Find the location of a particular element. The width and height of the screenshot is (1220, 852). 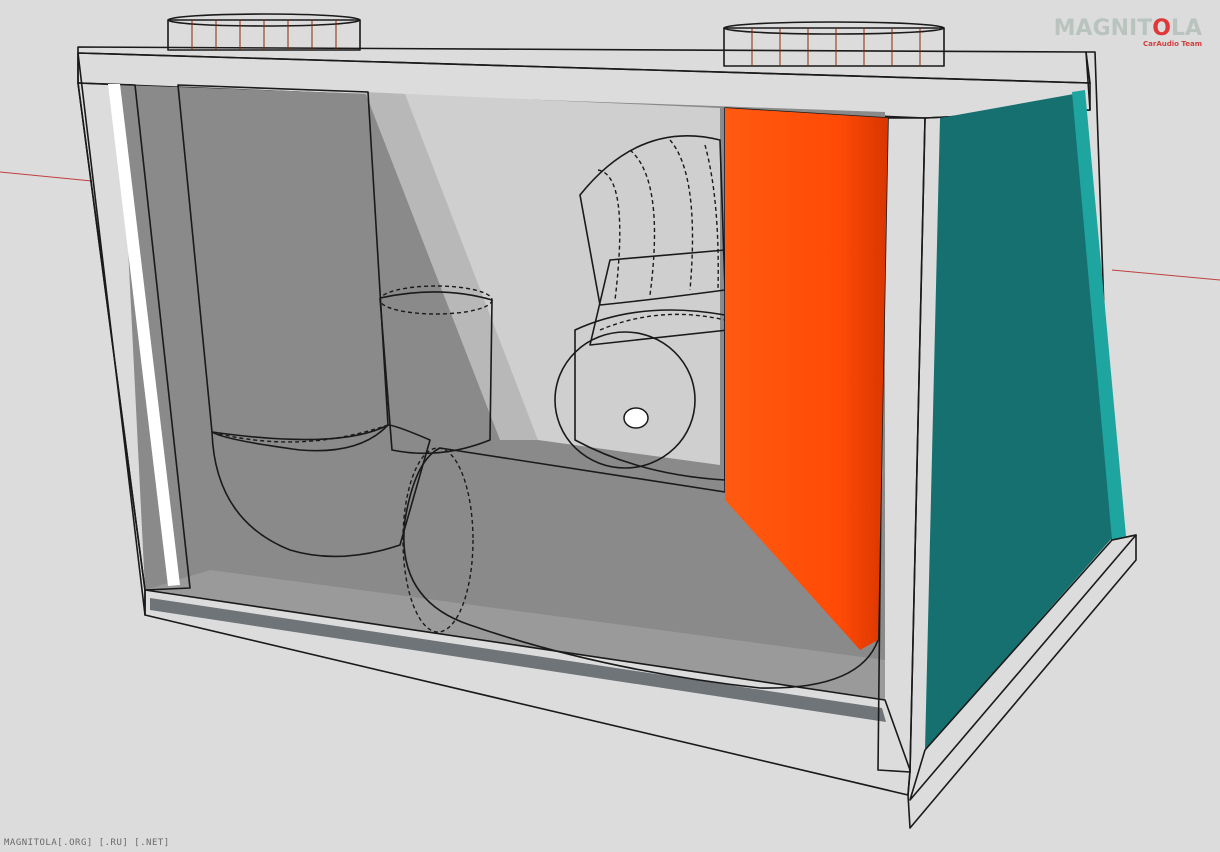

axis-line-left is located at coordinates (46, 176).